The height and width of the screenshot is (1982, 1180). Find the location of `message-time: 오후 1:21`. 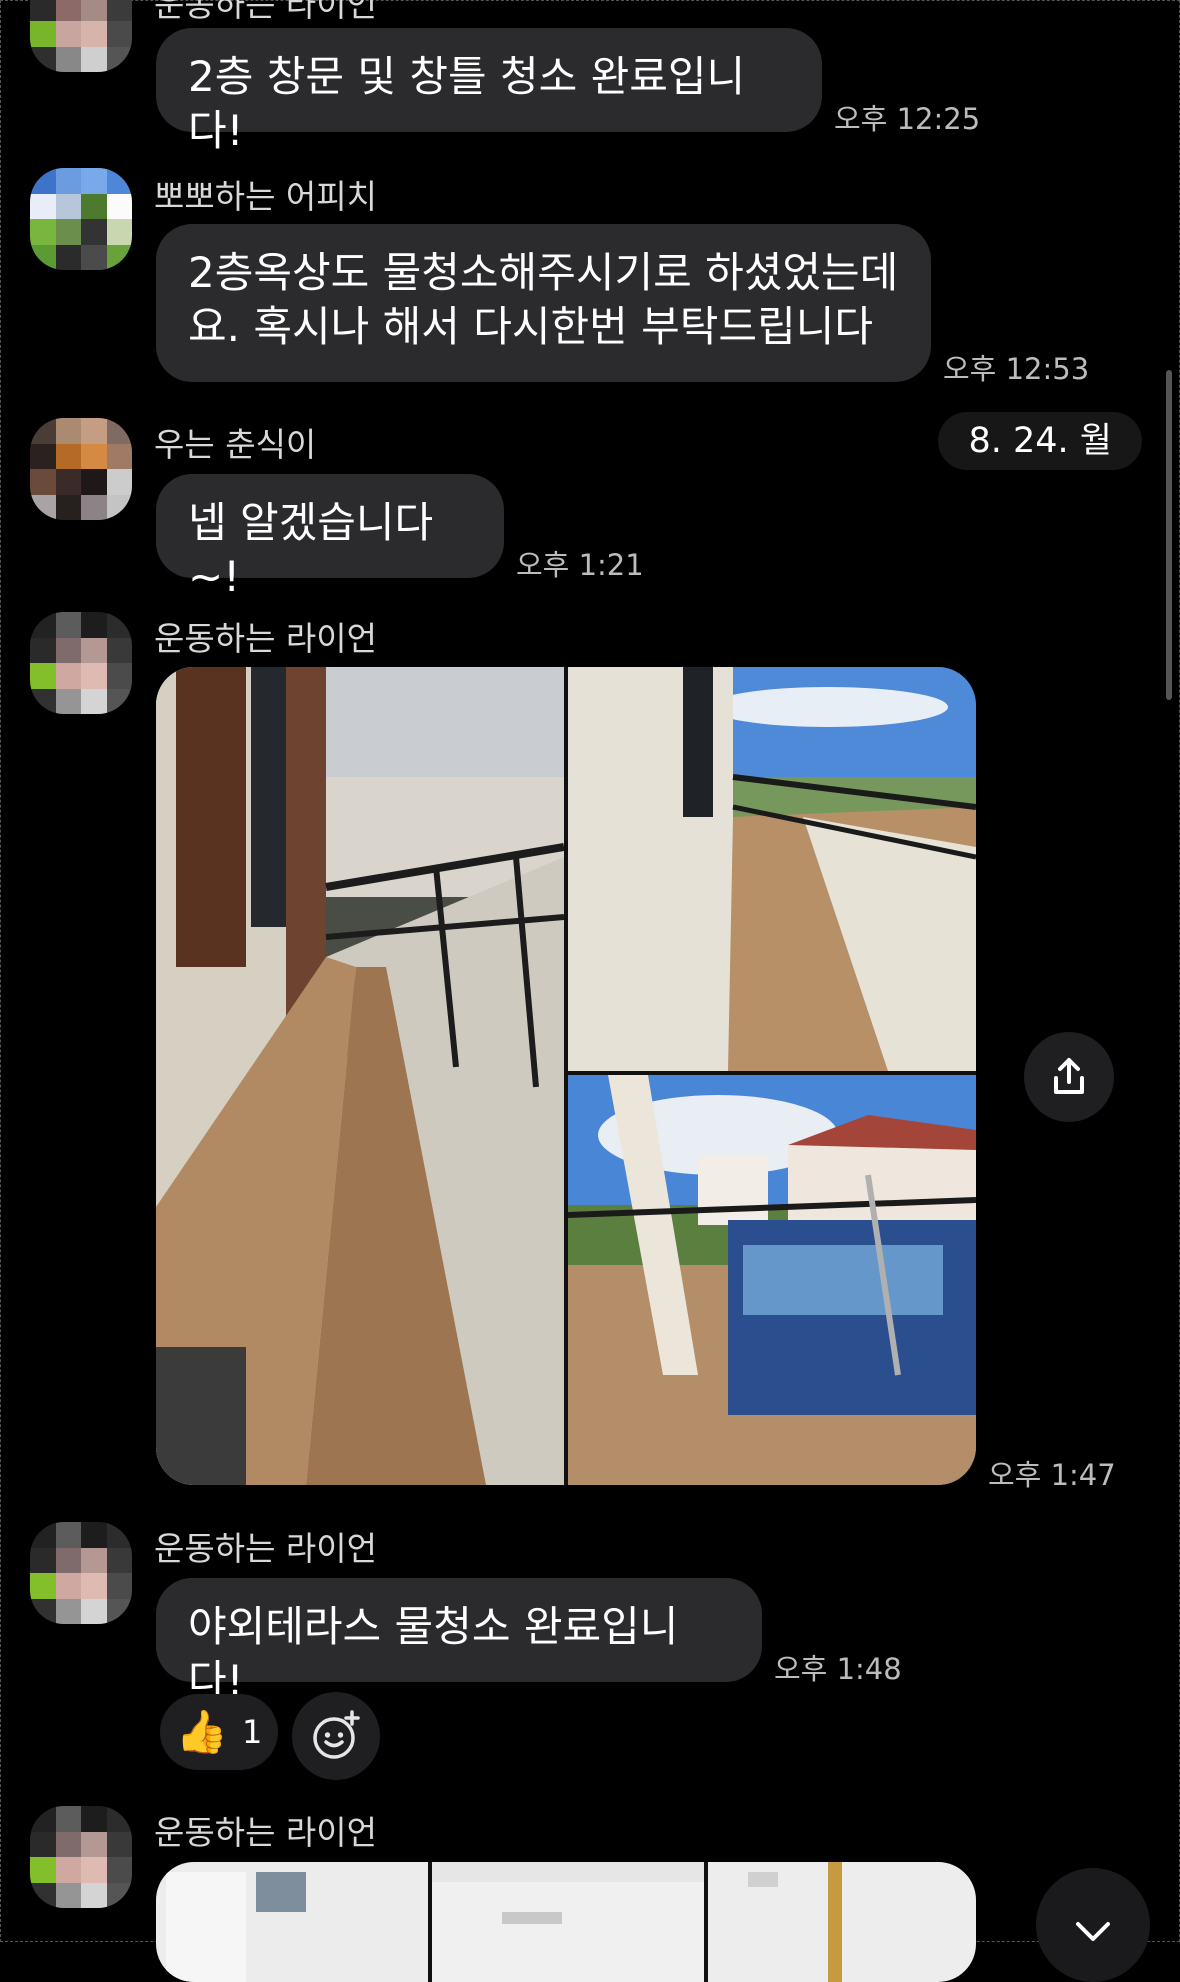

message-time: 오후 1:21 is located at coordinates (580, 565).